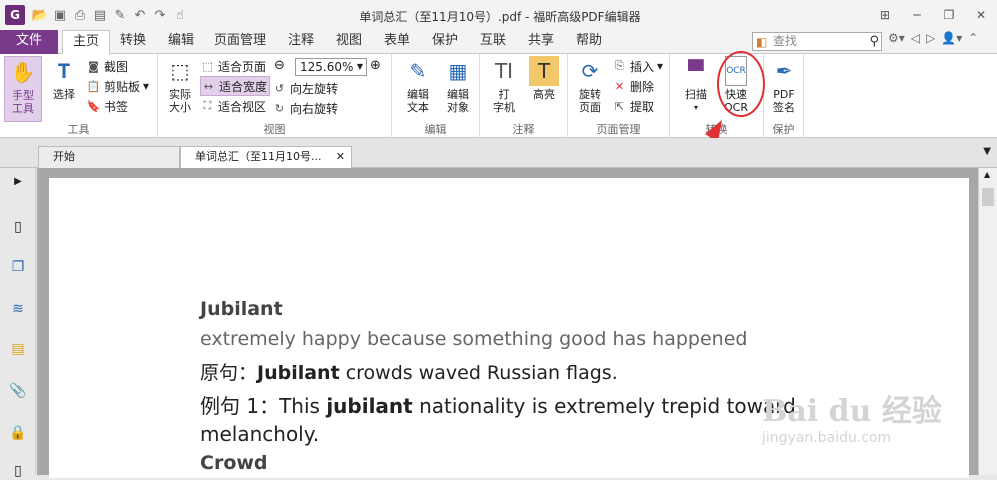 The image size is (997, 480). Describe the element at coordinates (409, 373) in the screenshot. I see `original-sentence: 原句：Jubilant crowds waved Russian flags.` at that location.